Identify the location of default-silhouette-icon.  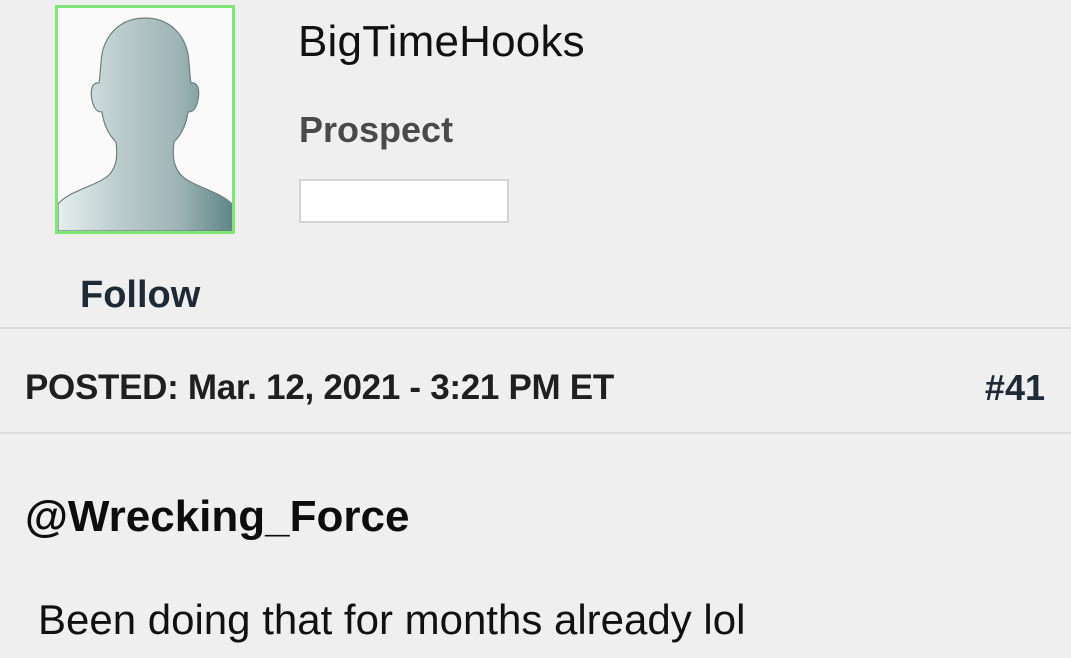
(145, 119).